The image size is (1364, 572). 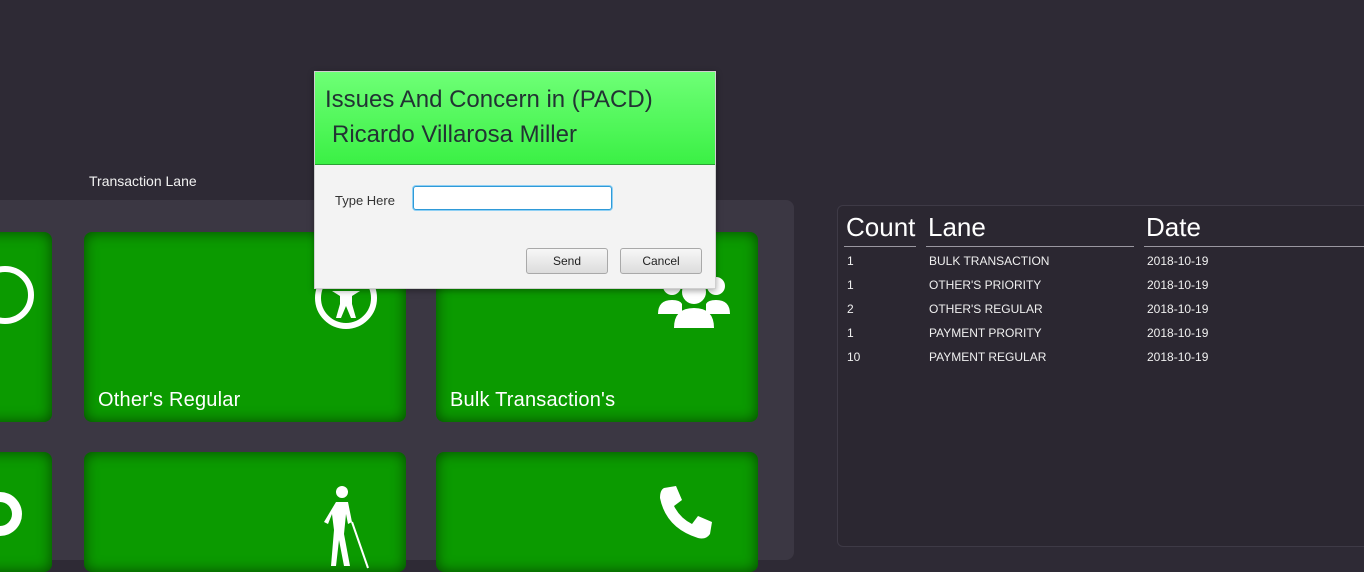 I want to click on lane-tile-phone, so click(x=597, y=512).